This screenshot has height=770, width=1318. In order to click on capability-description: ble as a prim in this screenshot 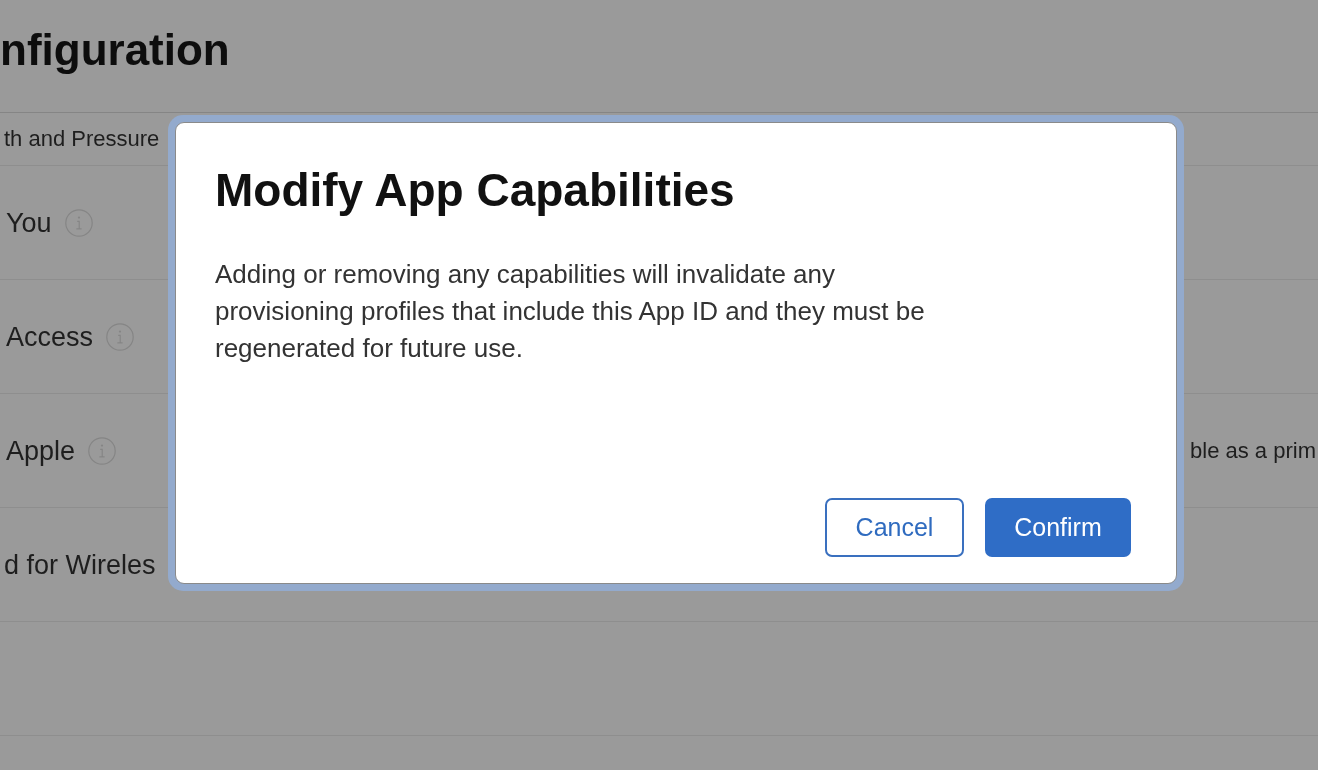, I will do `click(1253, 450)`.